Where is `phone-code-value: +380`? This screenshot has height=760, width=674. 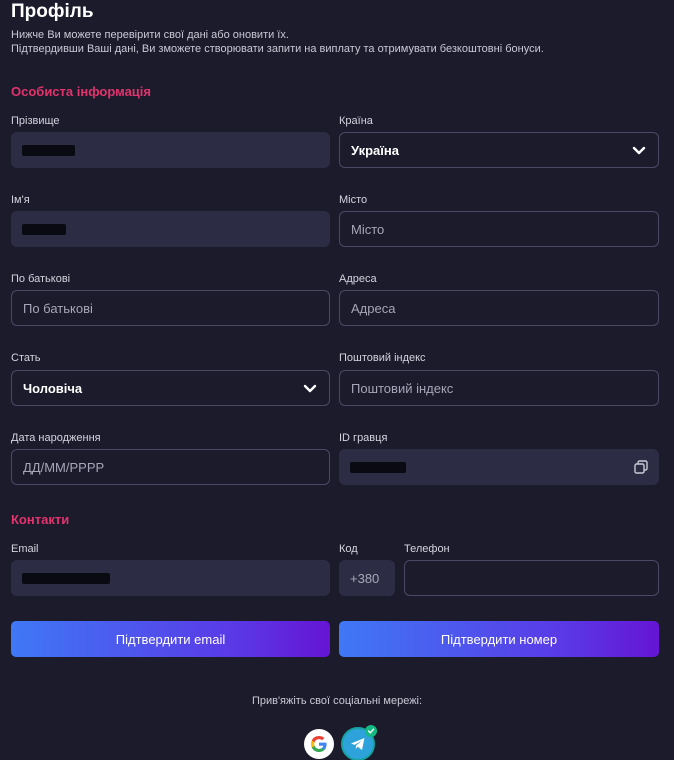
phone-code-value: +380 is located at coordinates (365, 578).